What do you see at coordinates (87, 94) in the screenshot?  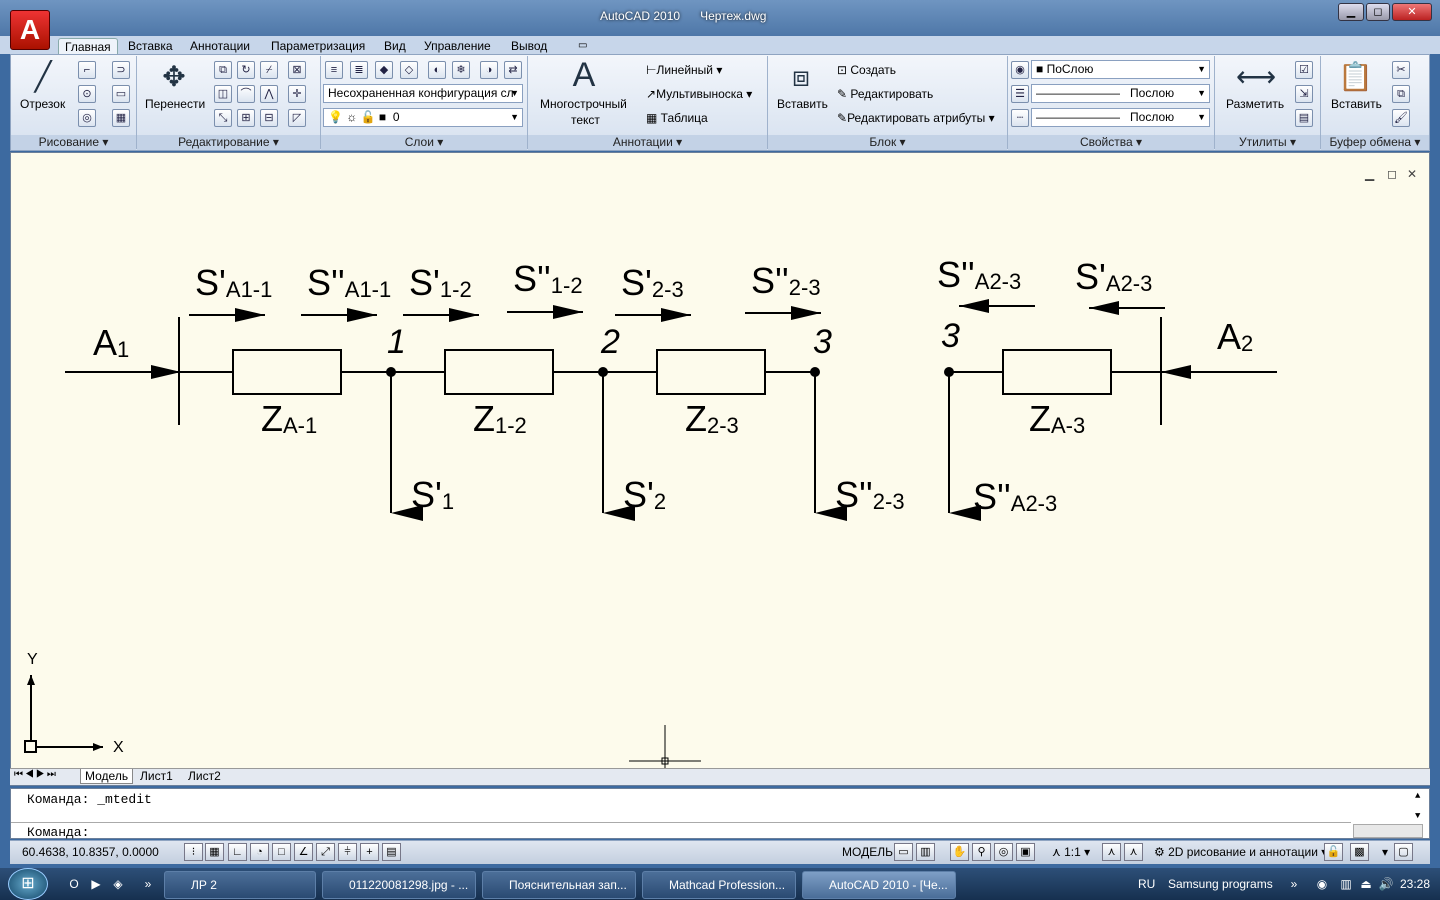 I see `circle-icon: ⊙` at bounding box center [87, 94].